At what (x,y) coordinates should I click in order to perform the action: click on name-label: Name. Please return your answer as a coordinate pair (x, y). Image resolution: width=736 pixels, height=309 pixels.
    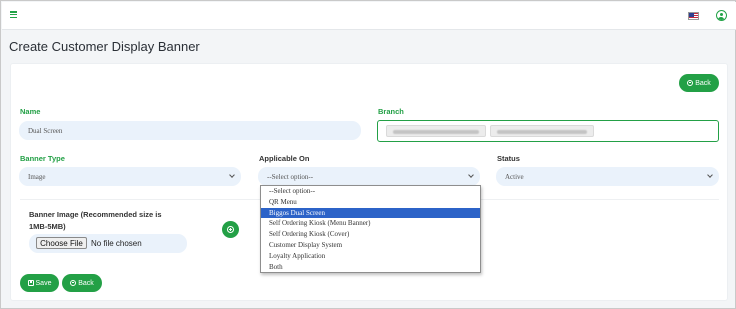
    Looking at the image, I should click on (30, 111).